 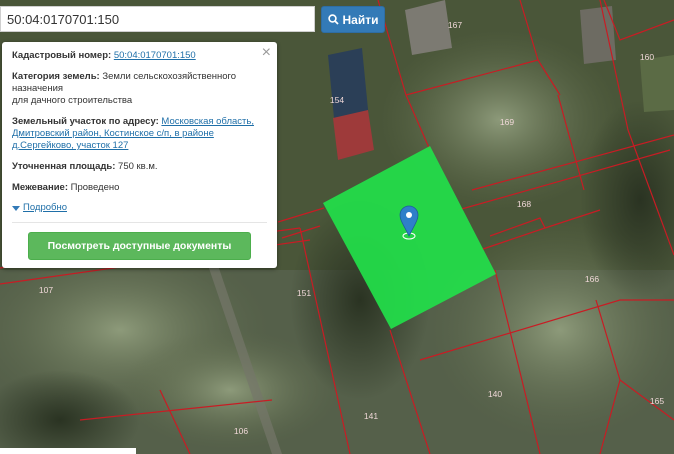 What do you see at coordinates (68, 451) in the screenshot?
I see `map-bottom-overlay` at bounding box center [68, 451].